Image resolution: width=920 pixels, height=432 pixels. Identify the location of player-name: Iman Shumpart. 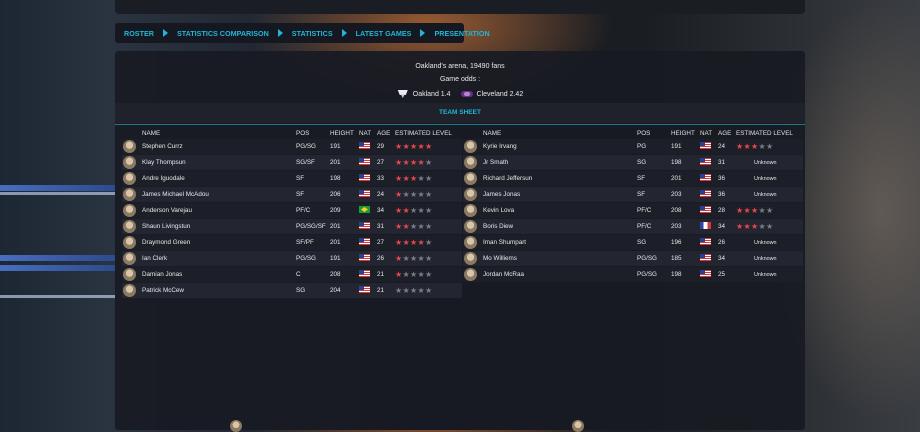
(560, 242).